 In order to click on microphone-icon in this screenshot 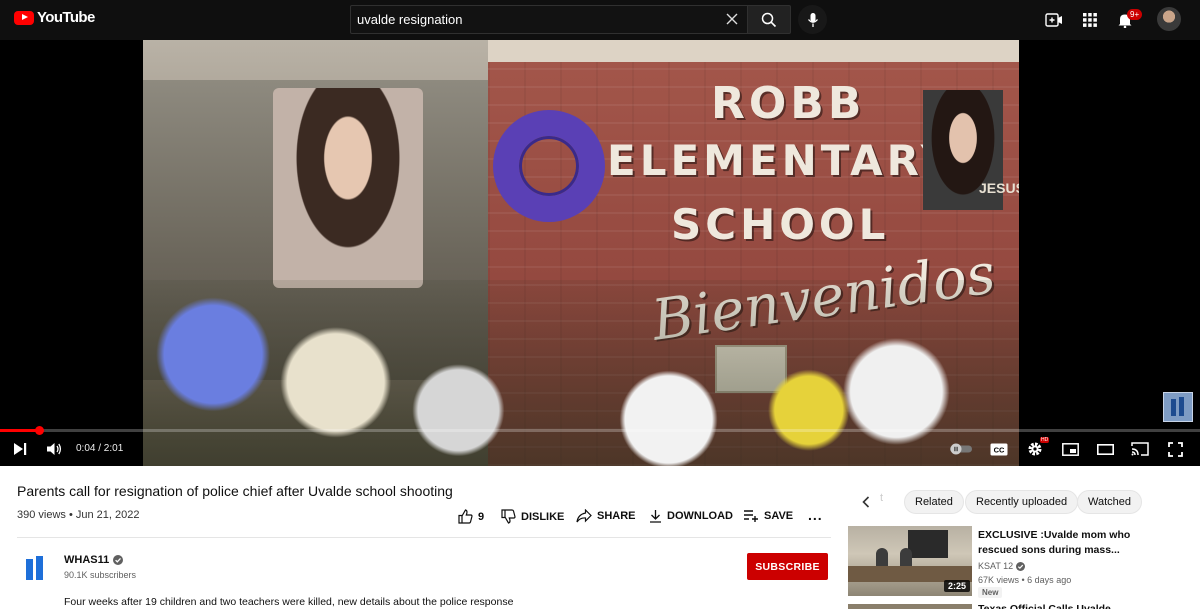, I will do `click(812, 19)`.